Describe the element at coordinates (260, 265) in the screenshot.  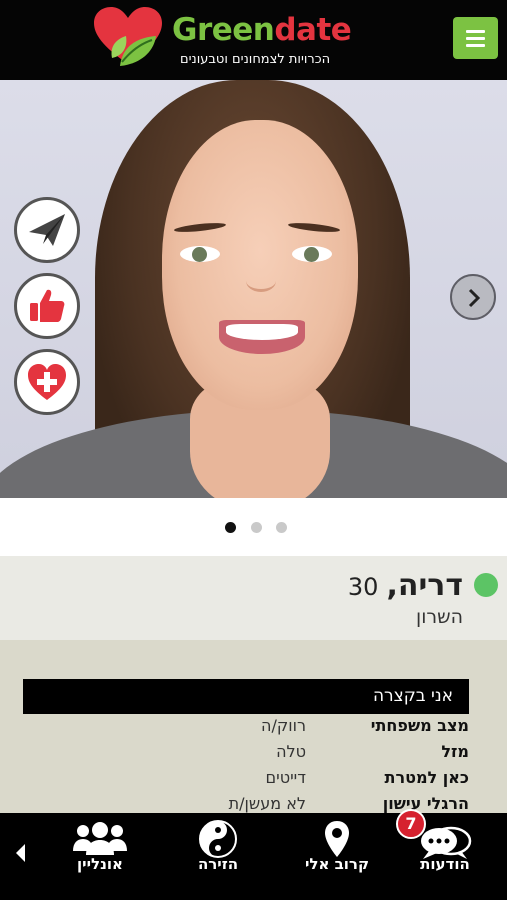
I see `photo-face` at that location.